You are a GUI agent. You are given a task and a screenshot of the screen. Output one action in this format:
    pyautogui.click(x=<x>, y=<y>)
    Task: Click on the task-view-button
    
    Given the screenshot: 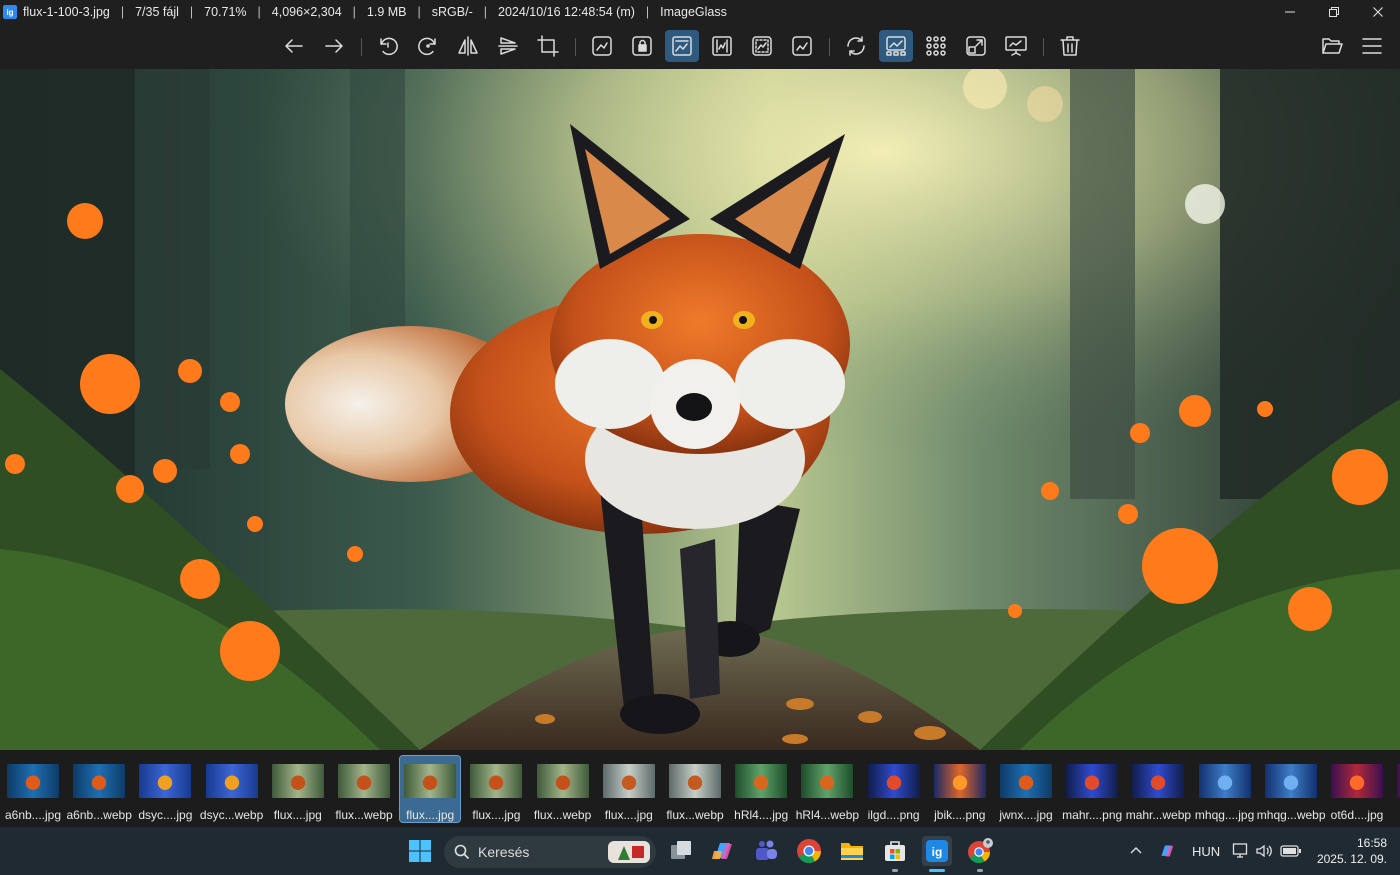 What is the action you would take?
    pyautogui.click(x=681, y=851)
    